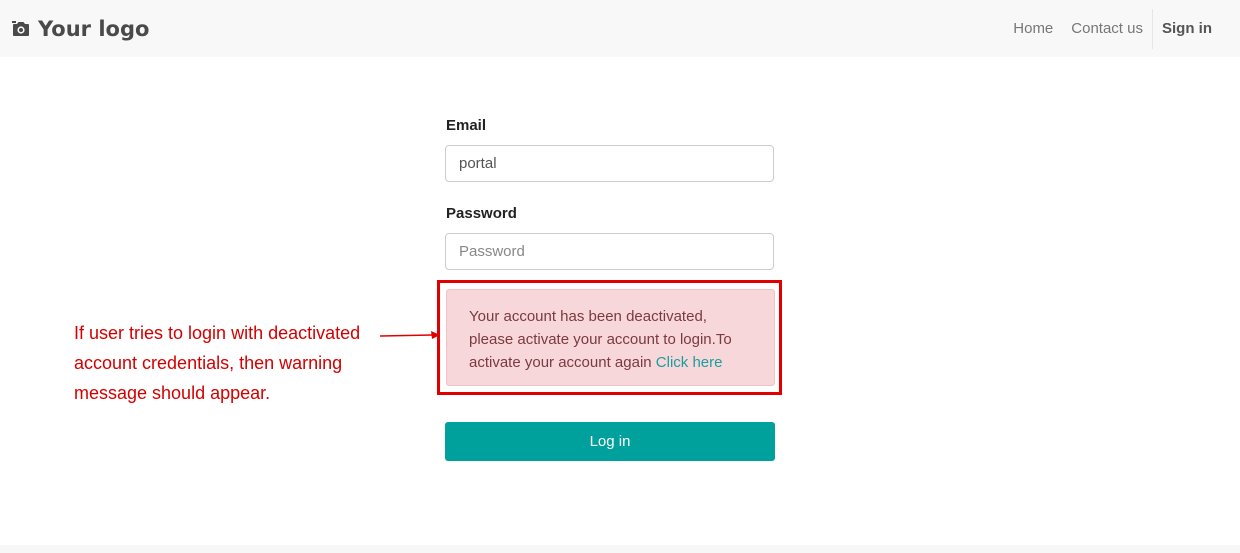 Image resolution: width=1240 pixels, height=553 pixels. I want to click on nav-menu: Home Contact us Sign in, so click(1122, 28).